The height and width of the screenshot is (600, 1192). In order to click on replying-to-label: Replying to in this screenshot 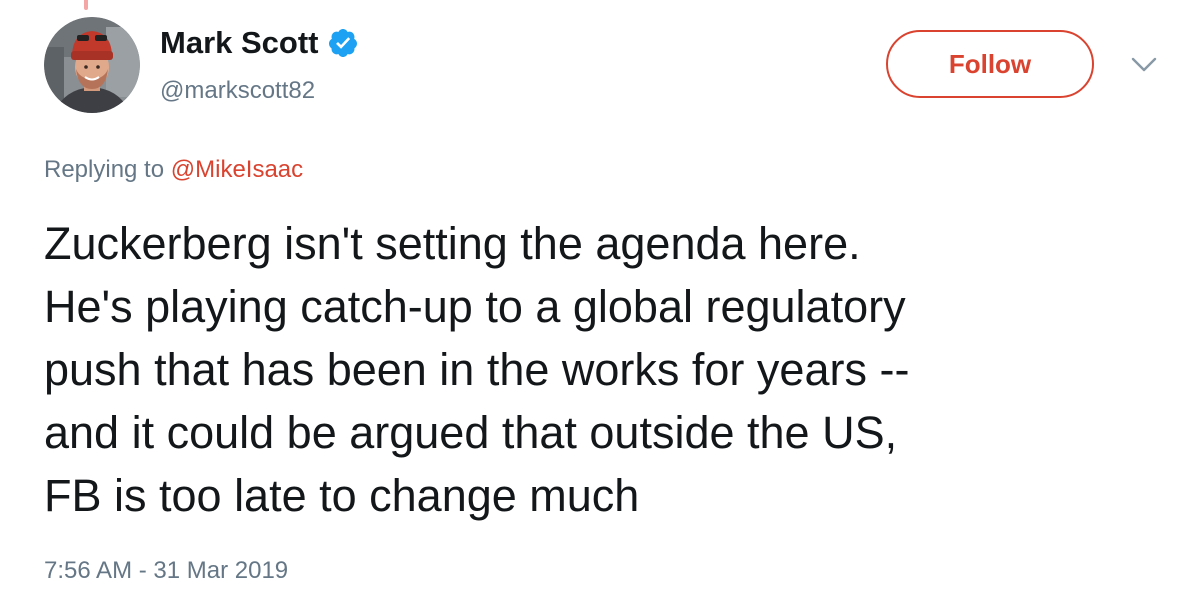, I will do `click(107, 169)`.